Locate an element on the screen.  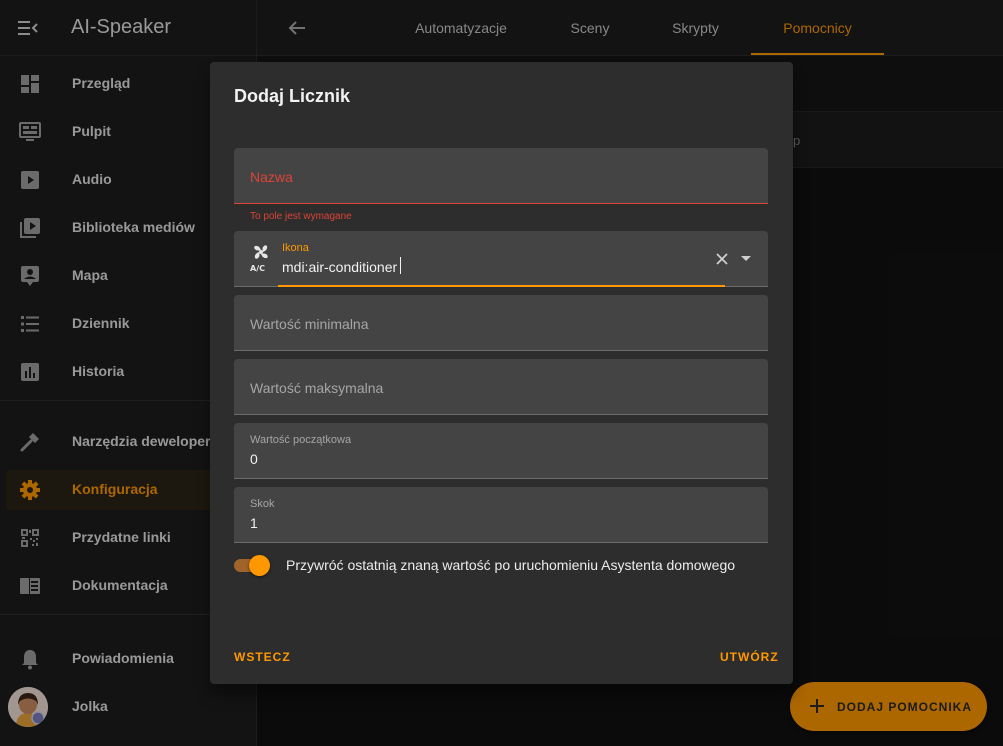
name-field-label: Nazwa is located at coordinates (271, 177).